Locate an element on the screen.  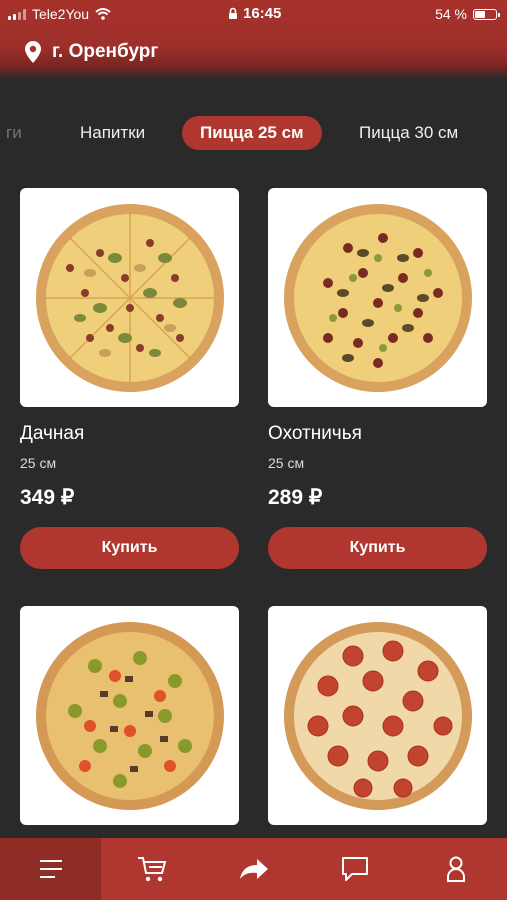
nav-cart is located at coordinates (151, 869).